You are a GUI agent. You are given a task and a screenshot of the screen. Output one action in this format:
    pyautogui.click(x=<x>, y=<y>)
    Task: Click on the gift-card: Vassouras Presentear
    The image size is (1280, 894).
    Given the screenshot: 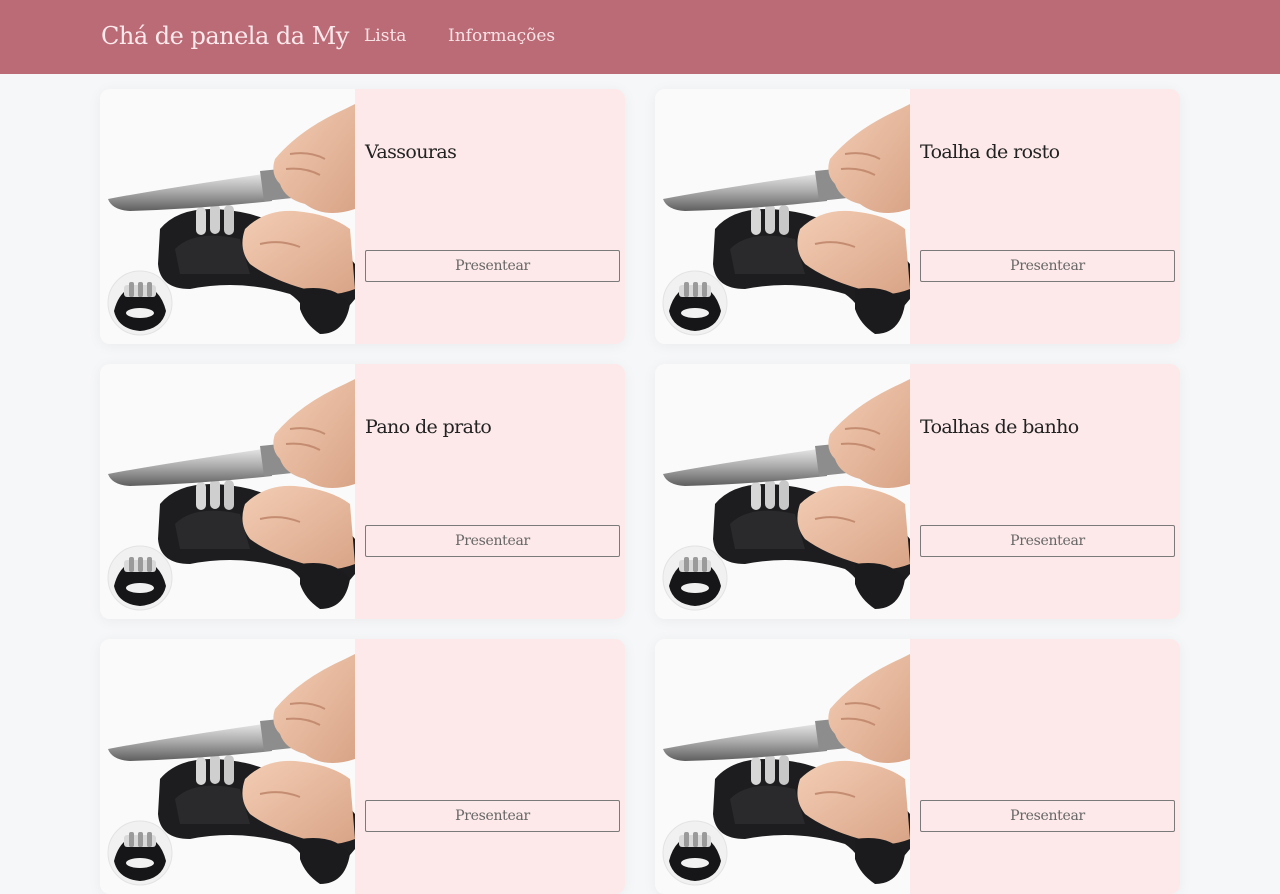 What is the action you would take?
    pyautogui.click(x=362, y=216)
    